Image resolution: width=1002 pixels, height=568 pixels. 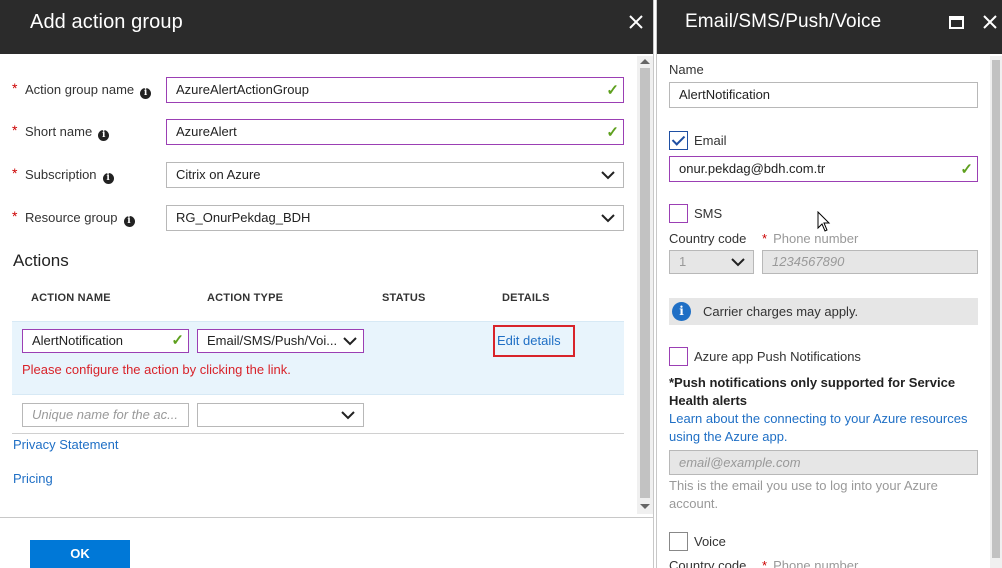 What do you see at coordinates (71, 298) in the screenshot?
I see `column-header-action-name: ACTION NAME` at bounding box center [71, 298].